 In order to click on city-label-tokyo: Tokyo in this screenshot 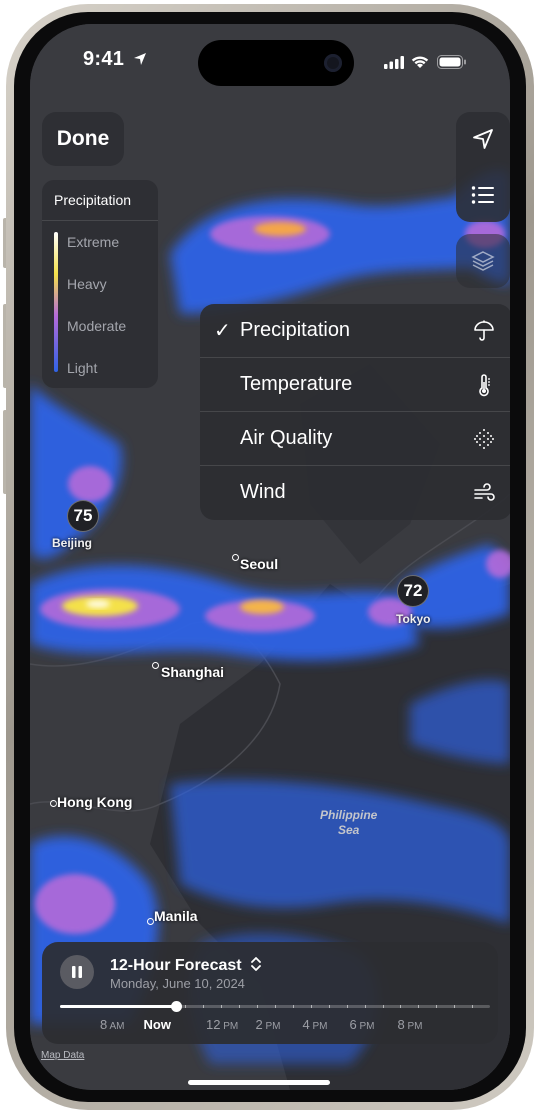, I will do `click(413, 619)`.